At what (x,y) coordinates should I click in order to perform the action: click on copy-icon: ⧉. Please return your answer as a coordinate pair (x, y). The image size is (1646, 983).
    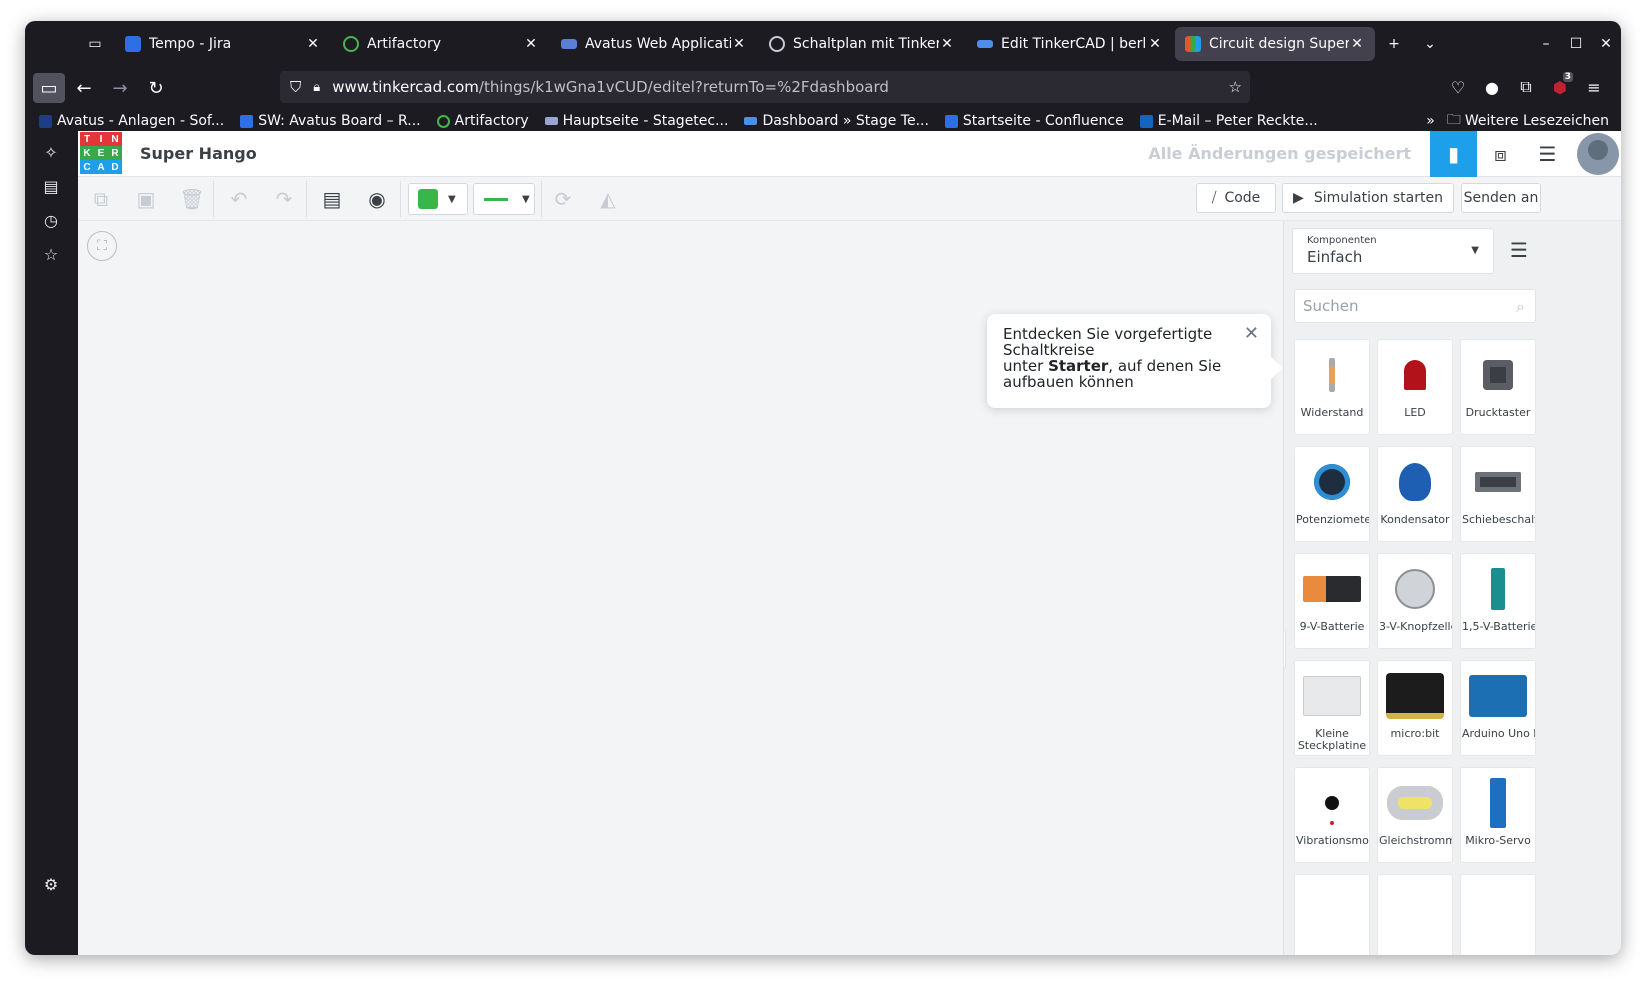
    Looking at the image, I should click on (101, 199).